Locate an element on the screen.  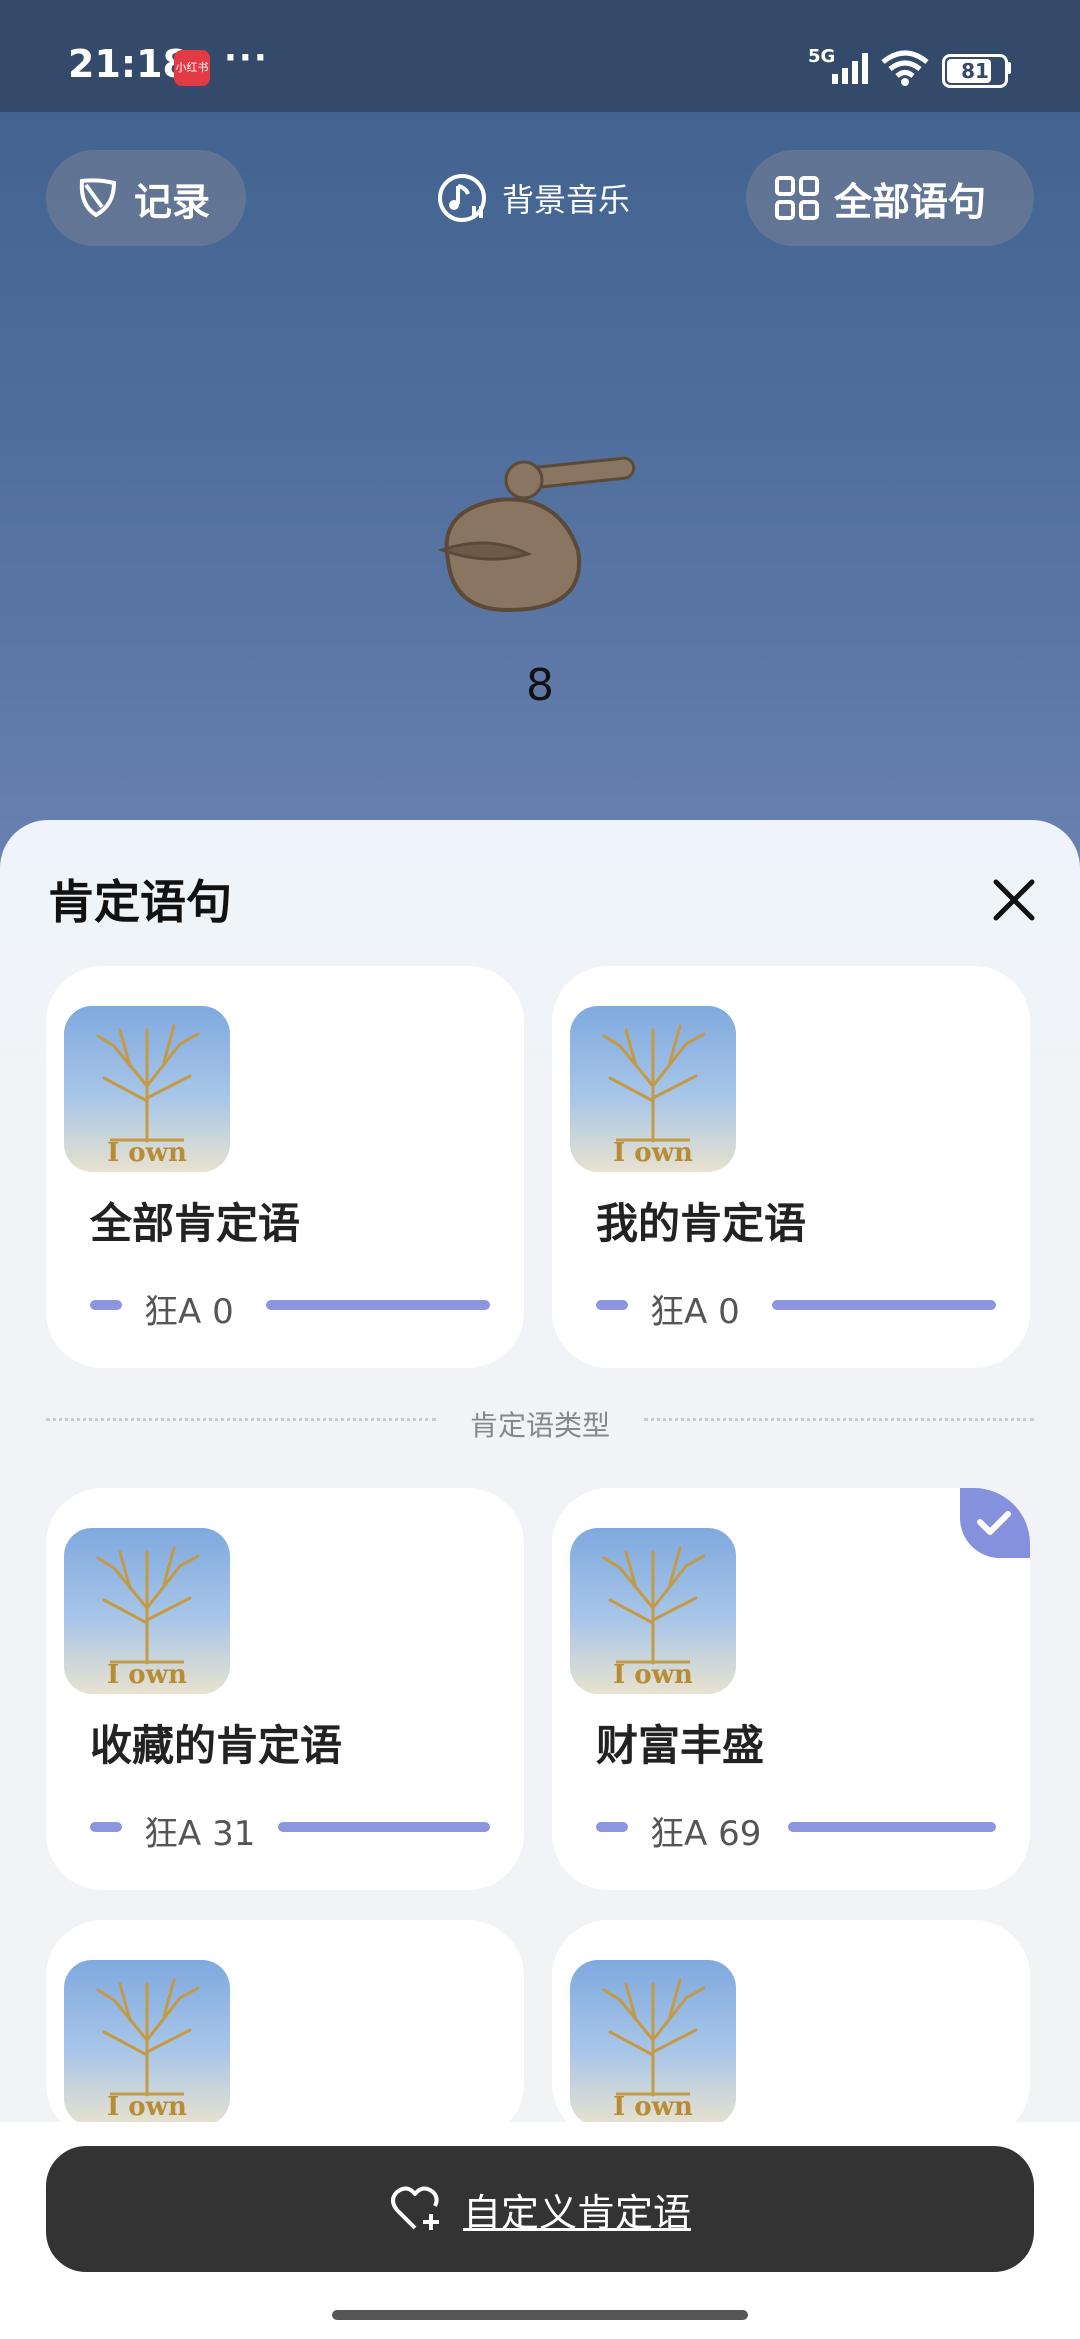
wooden-fish-icon is located at coordinates (538, 540).